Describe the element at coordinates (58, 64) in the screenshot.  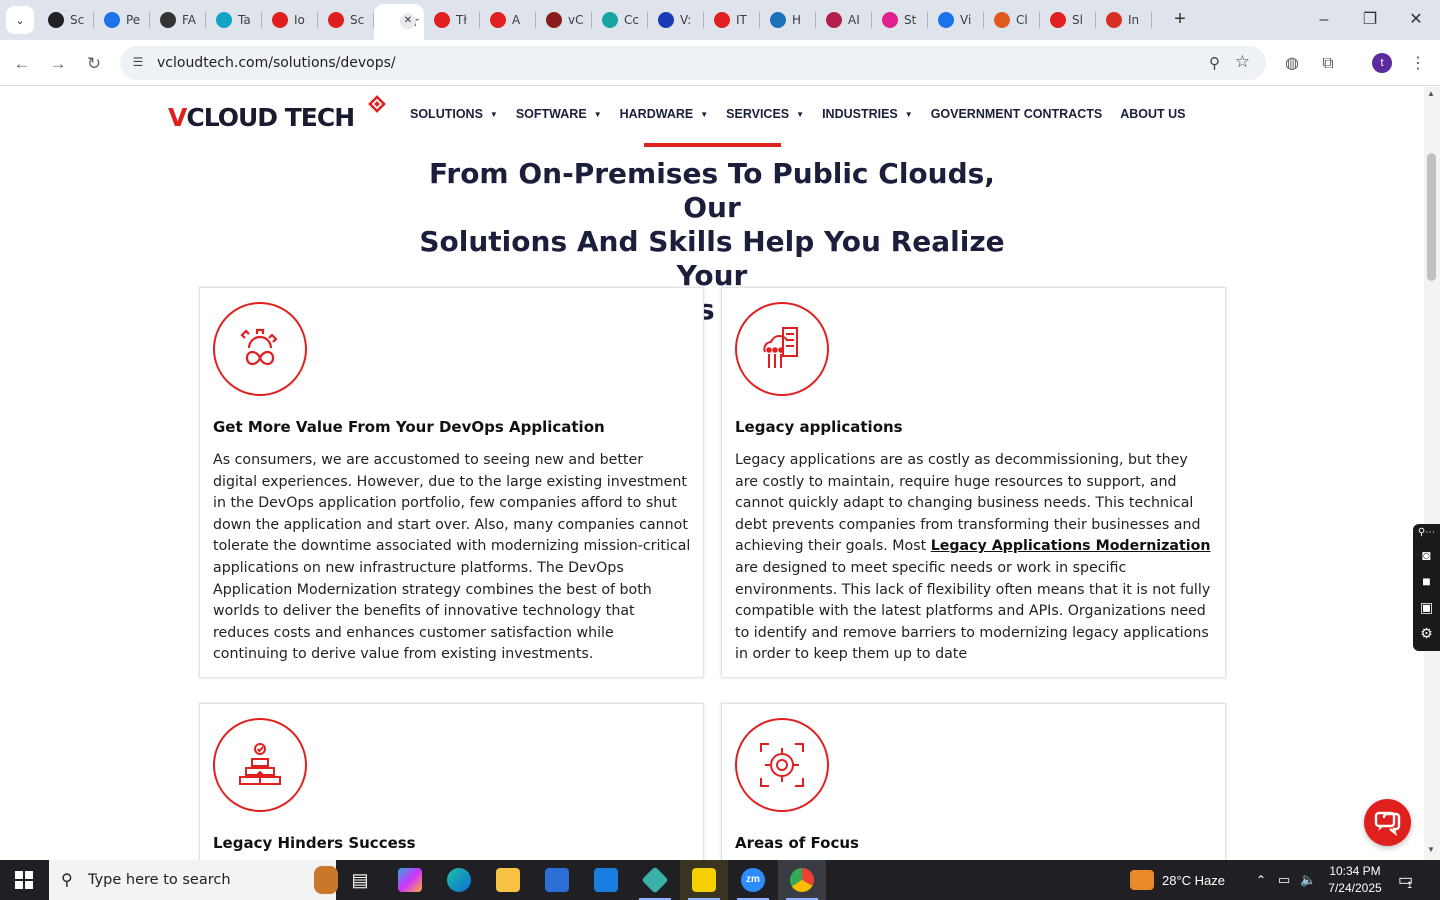
I see `forward-button: →` at that location.